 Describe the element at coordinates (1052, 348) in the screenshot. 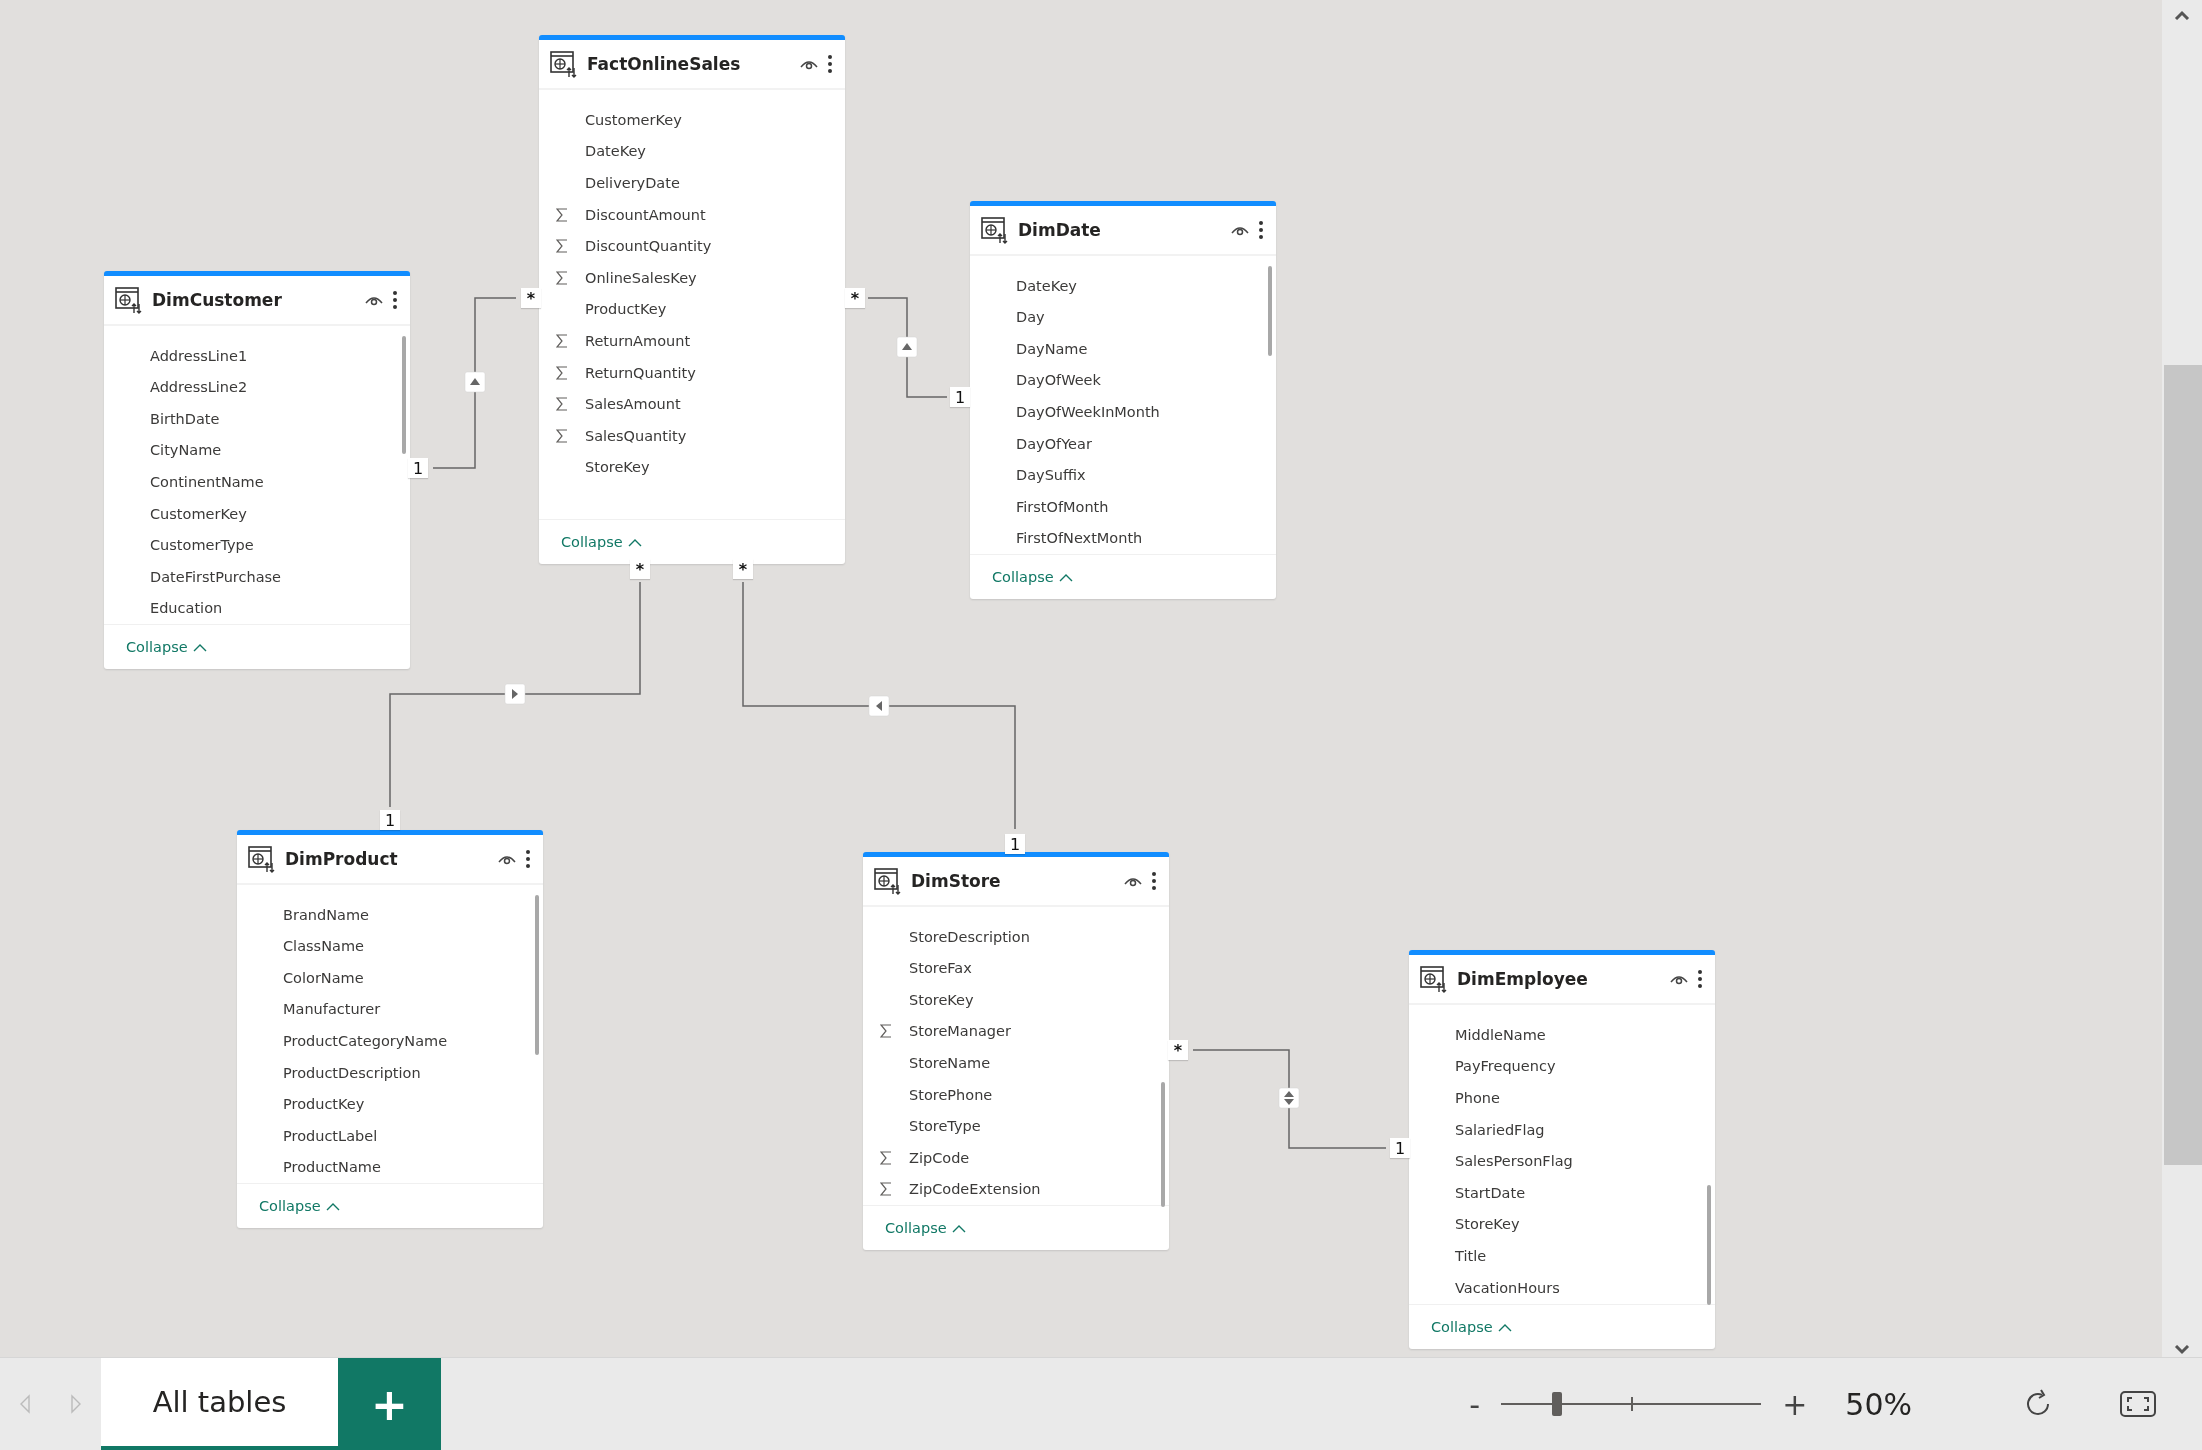

I see `field-name: DayName` at that location.